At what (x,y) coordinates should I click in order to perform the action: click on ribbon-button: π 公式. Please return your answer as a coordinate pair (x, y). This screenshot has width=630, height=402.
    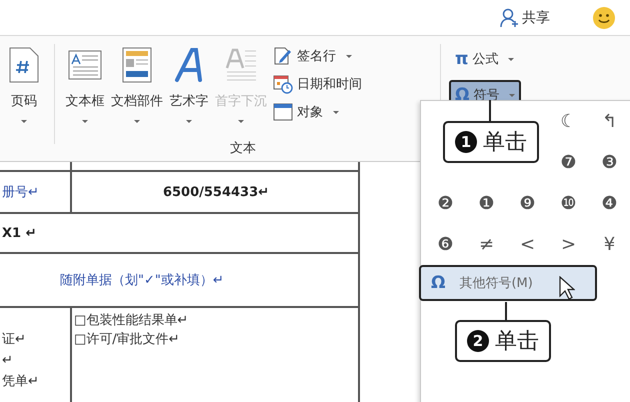
    Looking at the image, I should click on (485, 59).